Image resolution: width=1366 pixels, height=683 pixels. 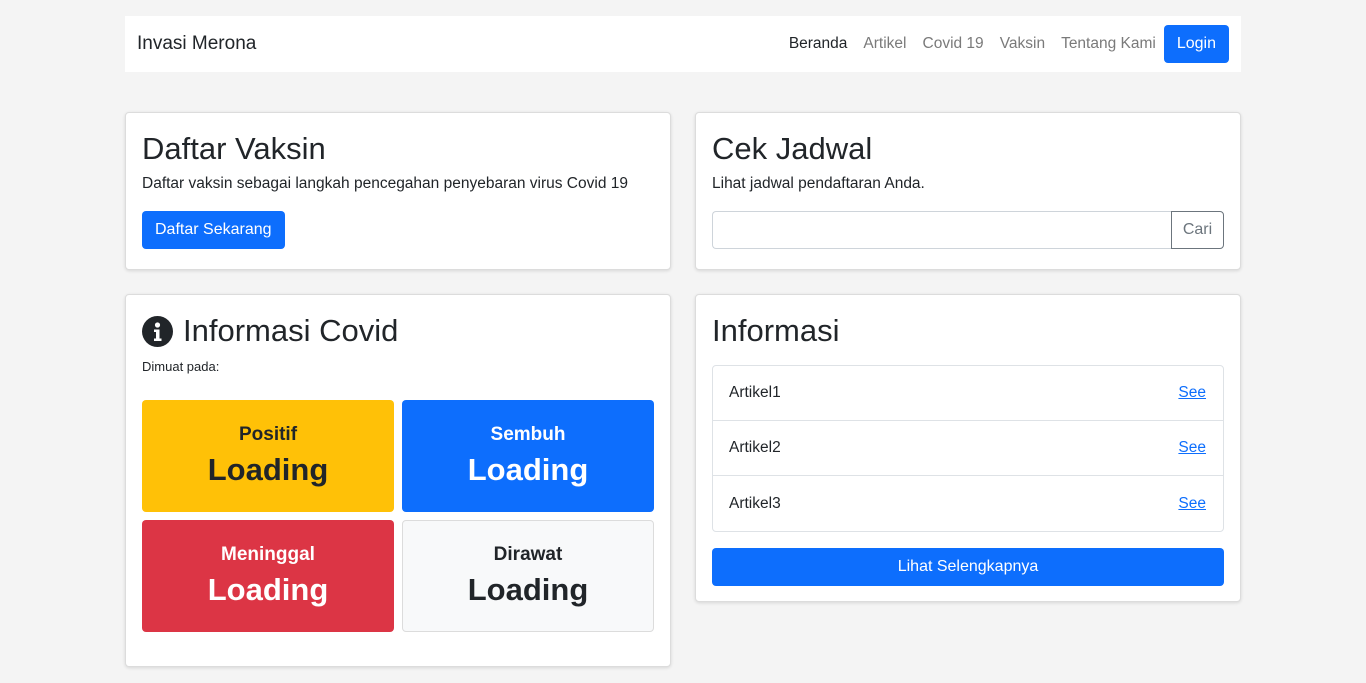 I want to click on nav-link-artikel: Artikel, so click(x=884, y=44).